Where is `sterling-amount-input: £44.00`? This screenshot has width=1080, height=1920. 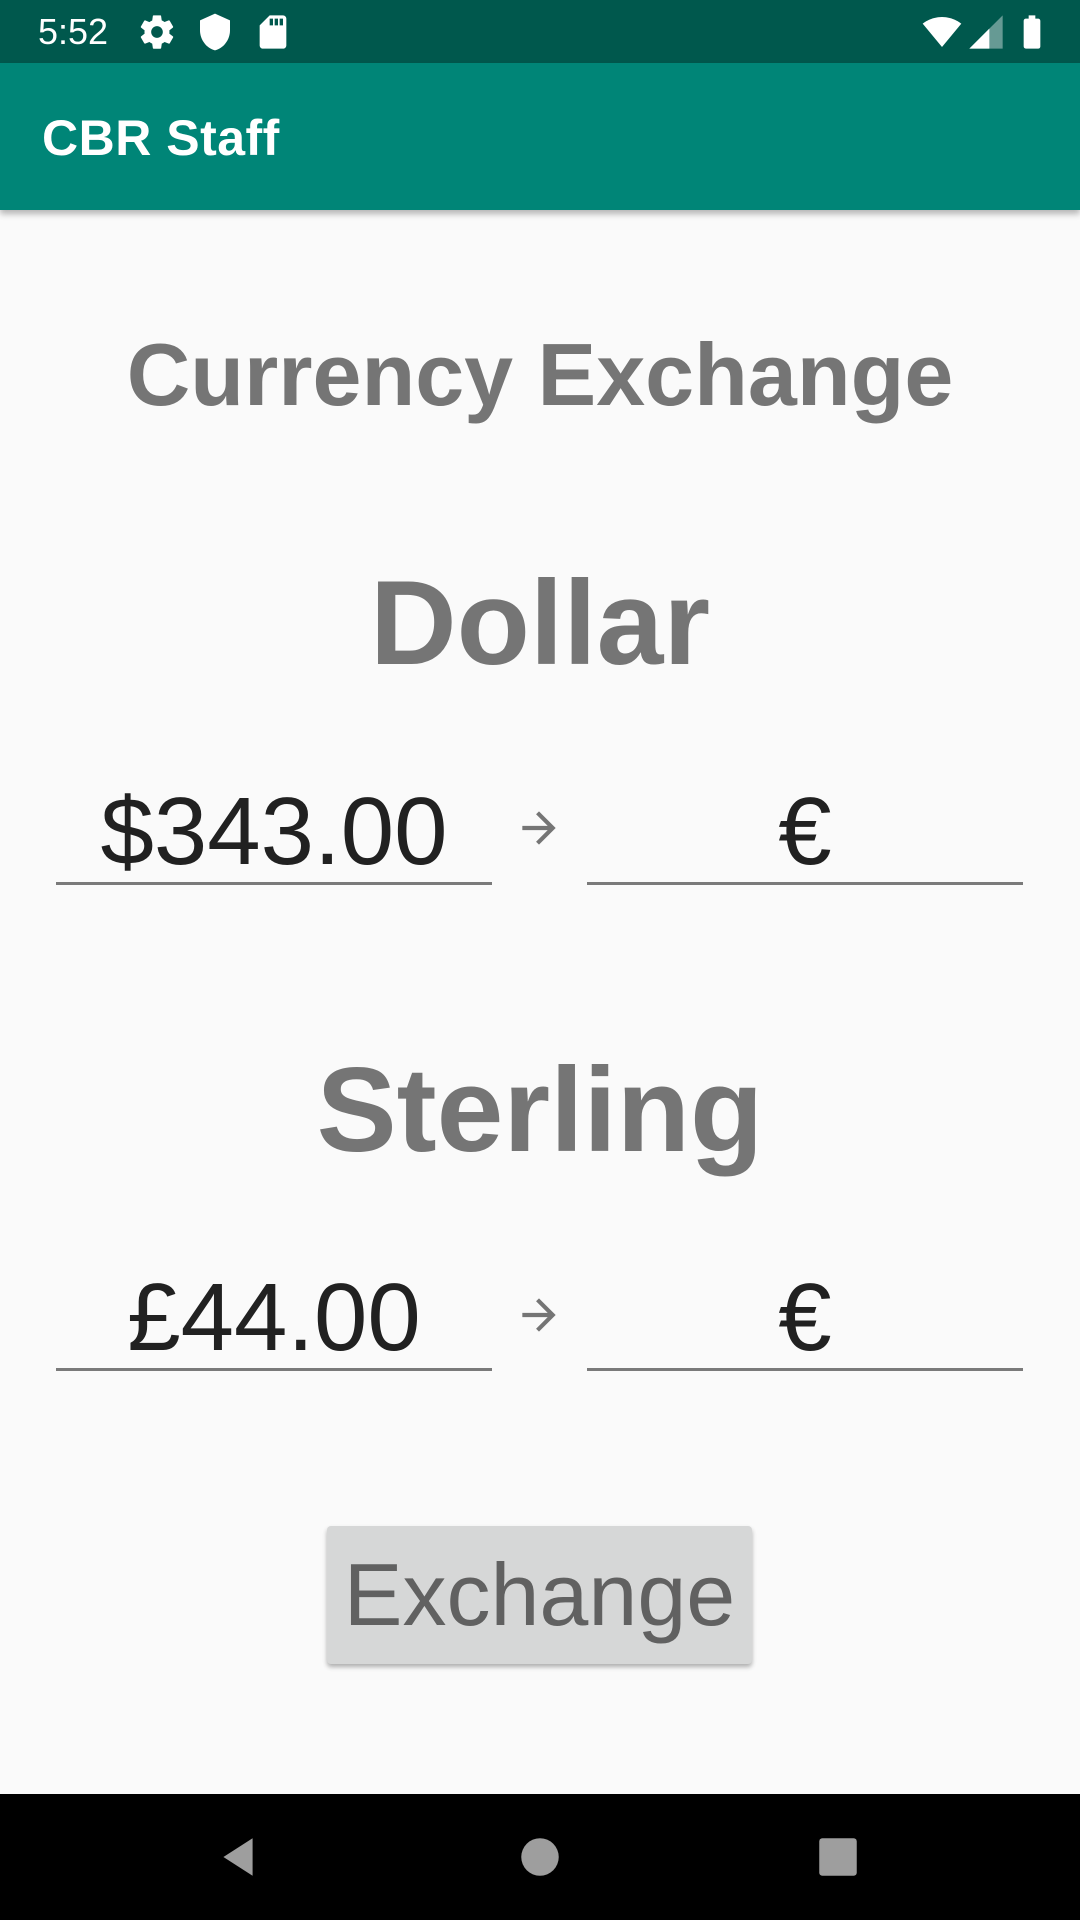
sterling-amount-input: £44.00 is located at coordinates (274, 1319).